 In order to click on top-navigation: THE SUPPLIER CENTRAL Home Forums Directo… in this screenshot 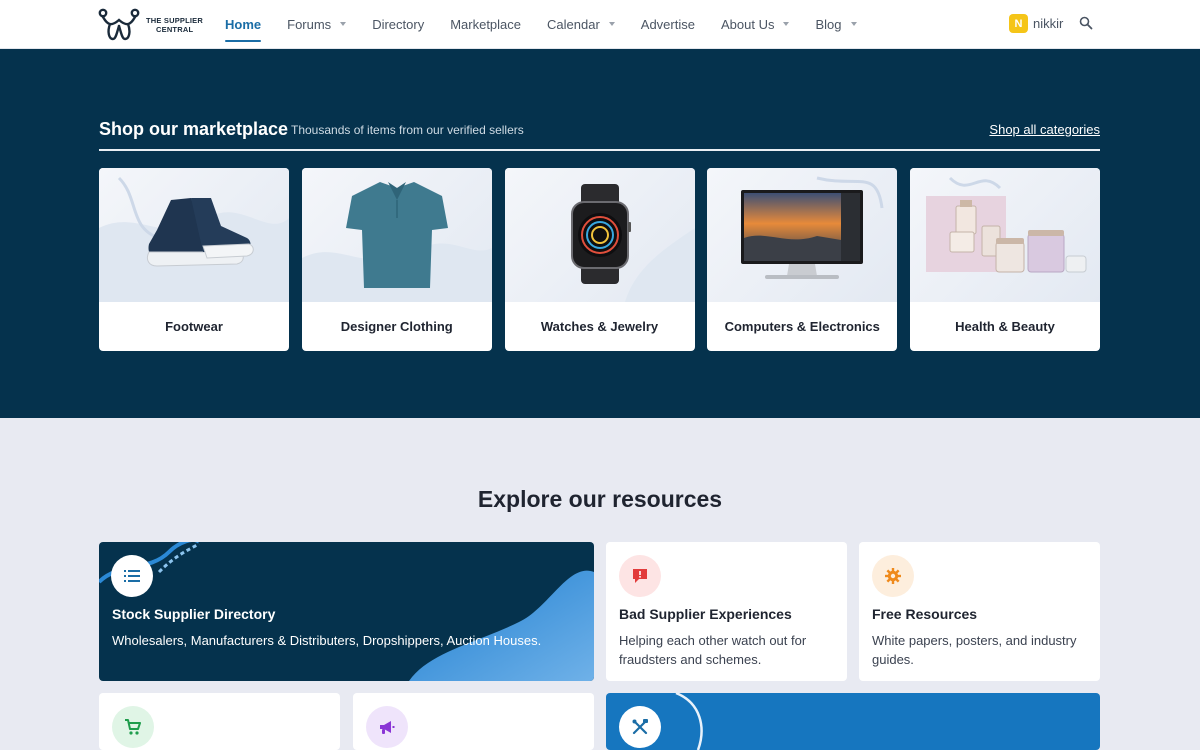, I will do `click(600, 24)`.